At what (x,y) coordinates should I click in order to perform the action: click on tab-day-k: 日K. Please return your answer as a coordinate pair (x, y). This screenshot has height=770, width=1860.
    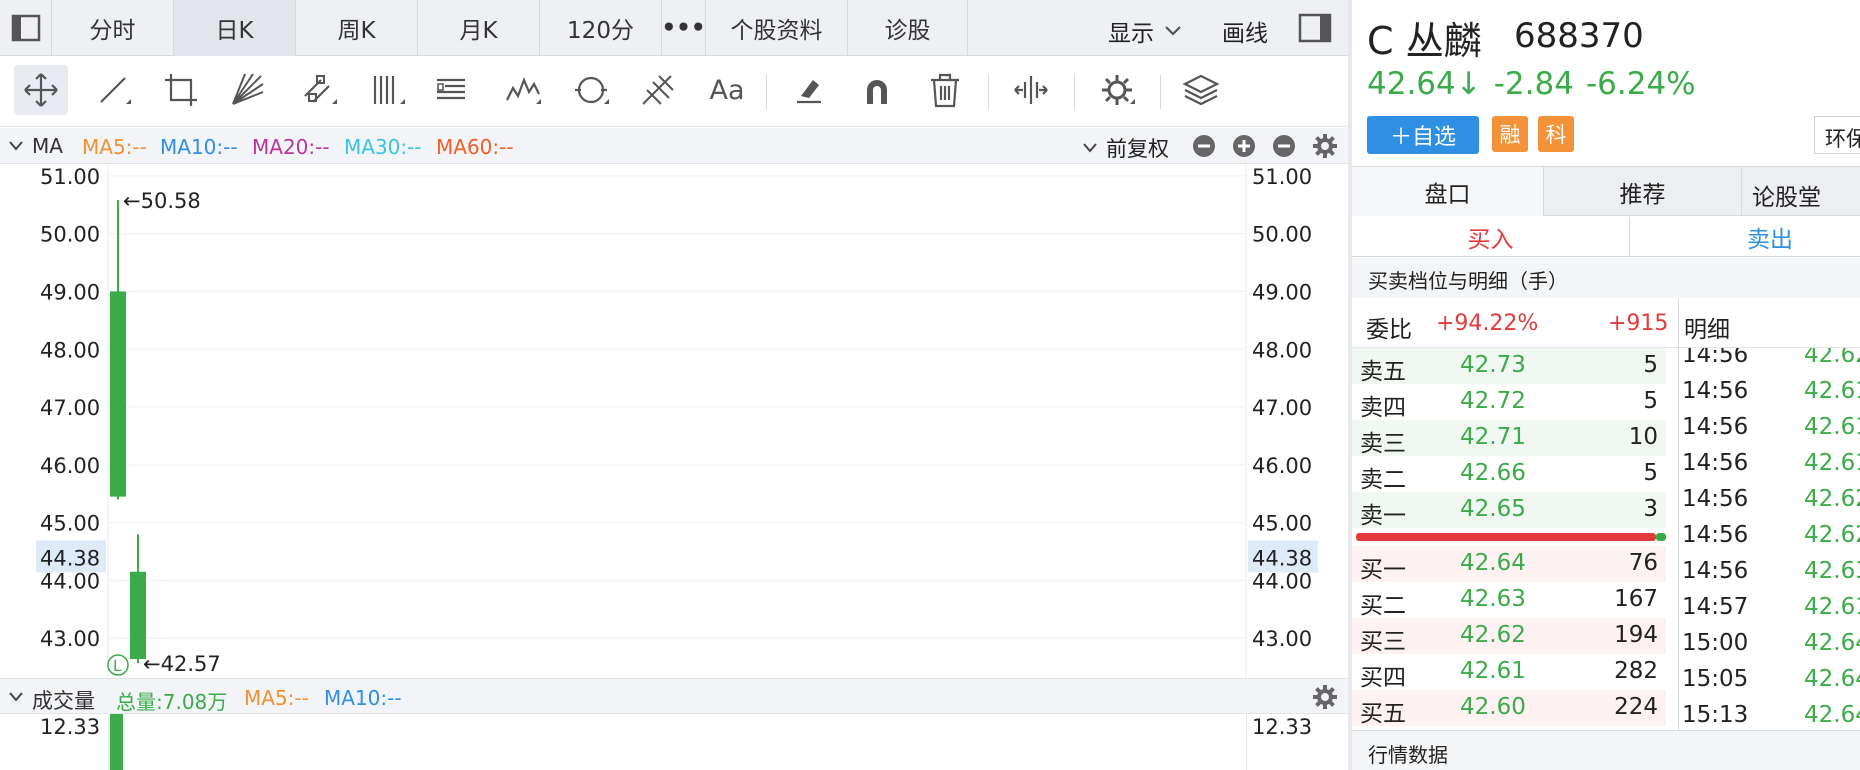
    Looking at the image, I should click on (235, 28).